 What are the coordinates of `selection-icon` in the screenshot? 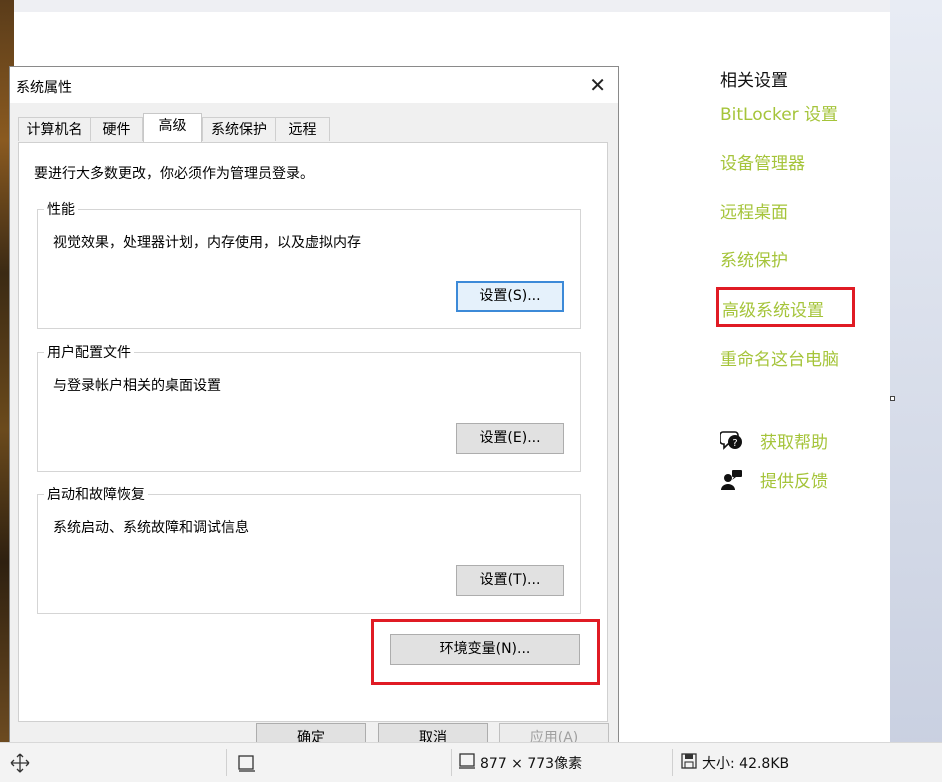 It's located at (246, 762).